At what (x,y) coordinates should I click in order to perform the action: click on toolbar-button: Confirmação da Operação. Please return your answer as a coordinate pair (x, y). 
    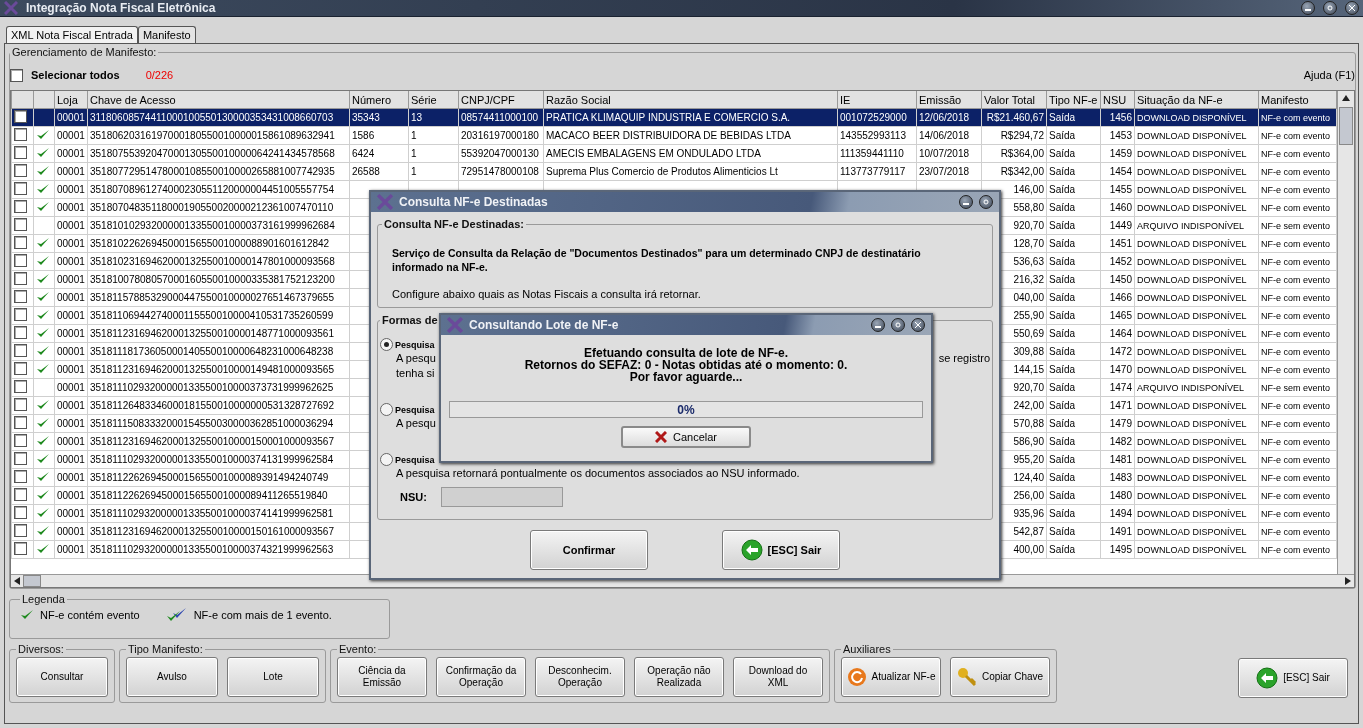
    Looking at the image, I should click on (481, 677).